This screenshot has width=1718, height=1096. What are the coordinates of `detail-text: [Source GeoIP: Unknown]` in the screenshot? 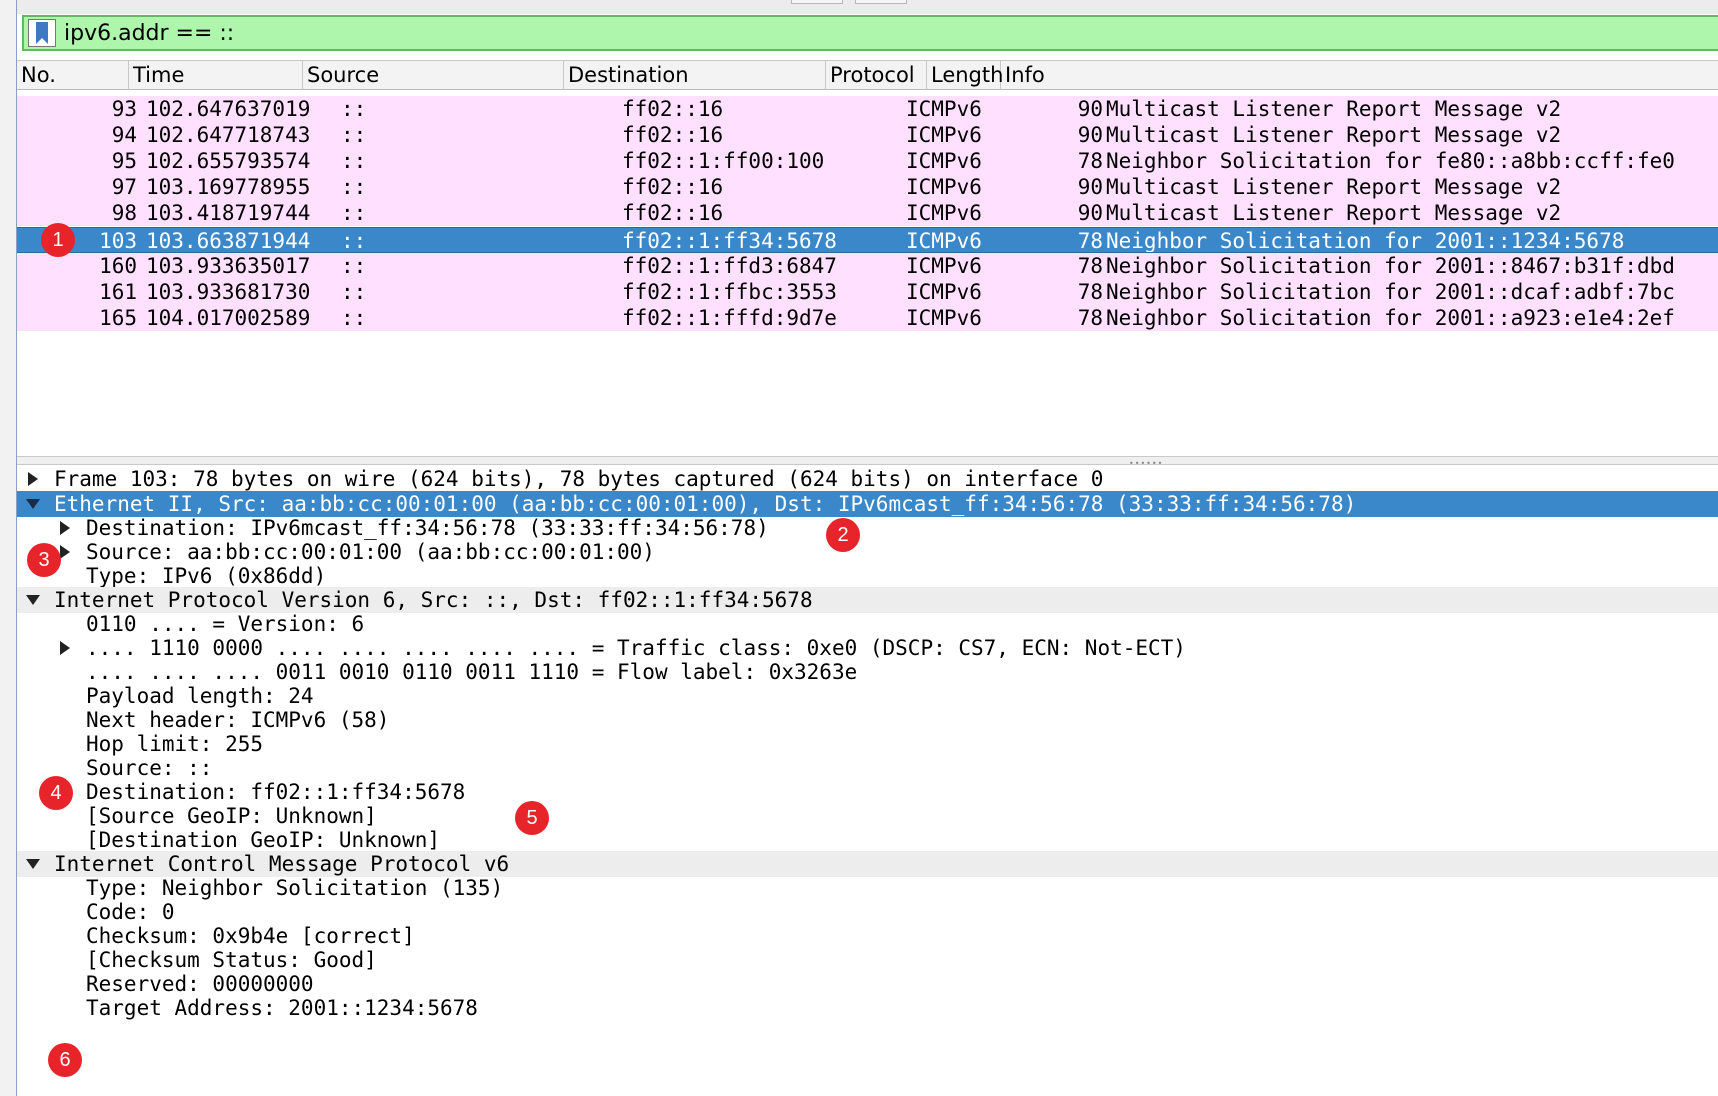 It's located at (231, 816).